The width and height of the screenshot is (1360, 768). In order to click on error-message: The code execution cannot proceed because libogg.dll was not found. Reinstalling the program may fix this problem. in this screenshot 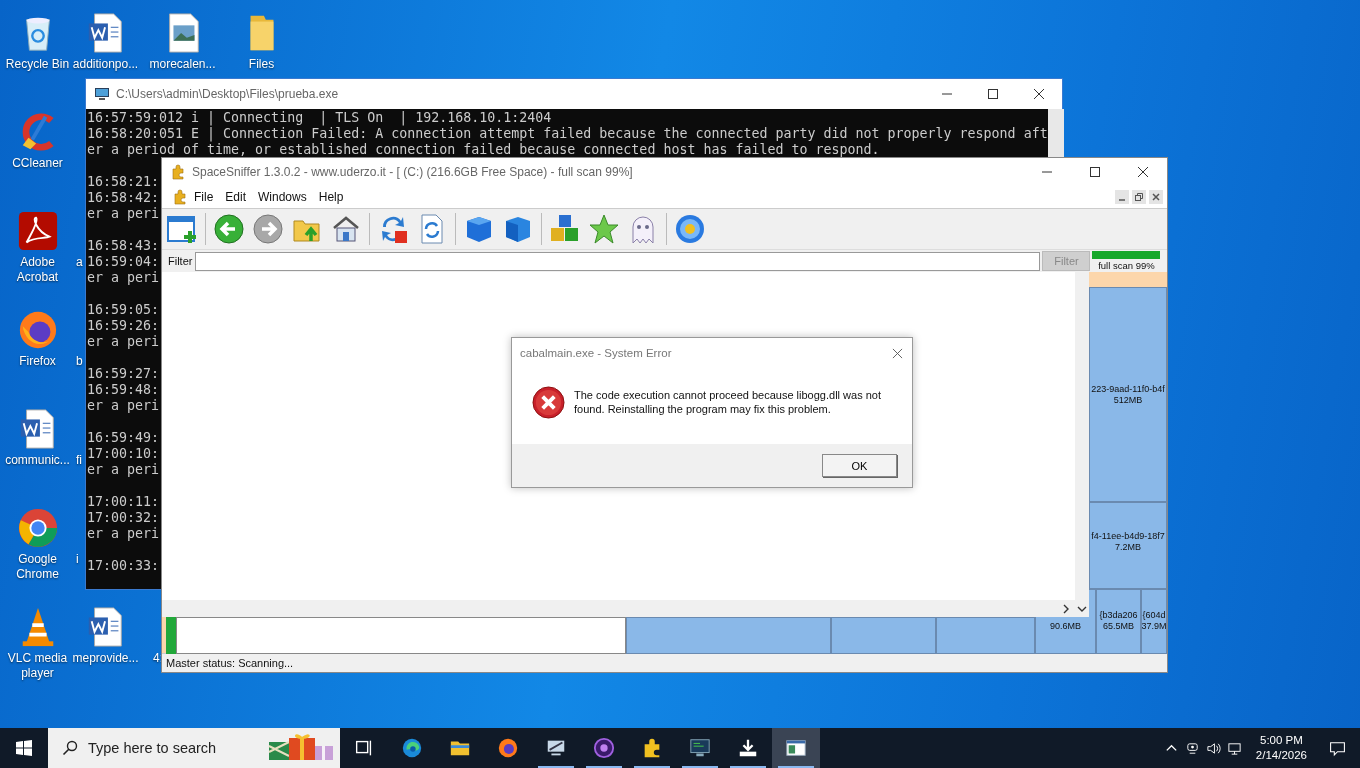, I will do `click(728, 402)`.